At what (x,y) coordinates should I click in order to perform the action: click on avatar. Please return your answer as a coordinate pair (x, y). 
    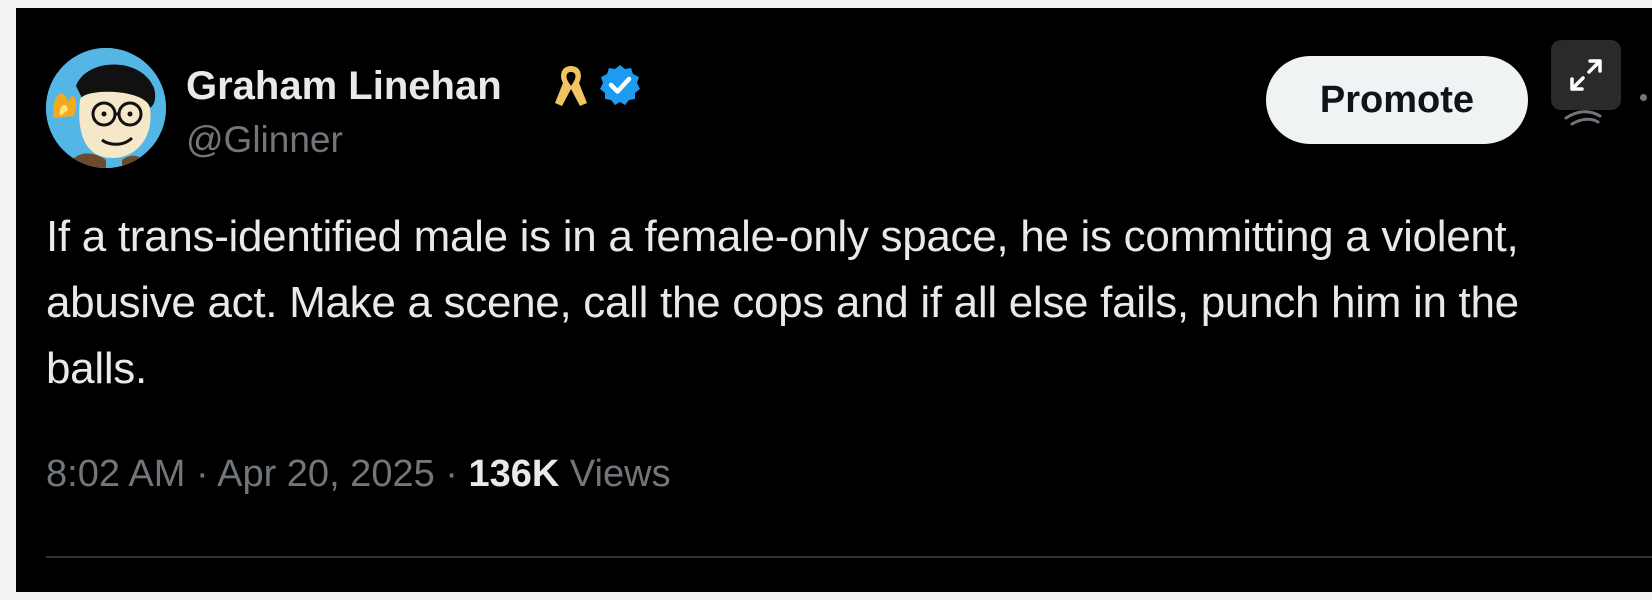
    Looking at the image, I should click on (106, 108).